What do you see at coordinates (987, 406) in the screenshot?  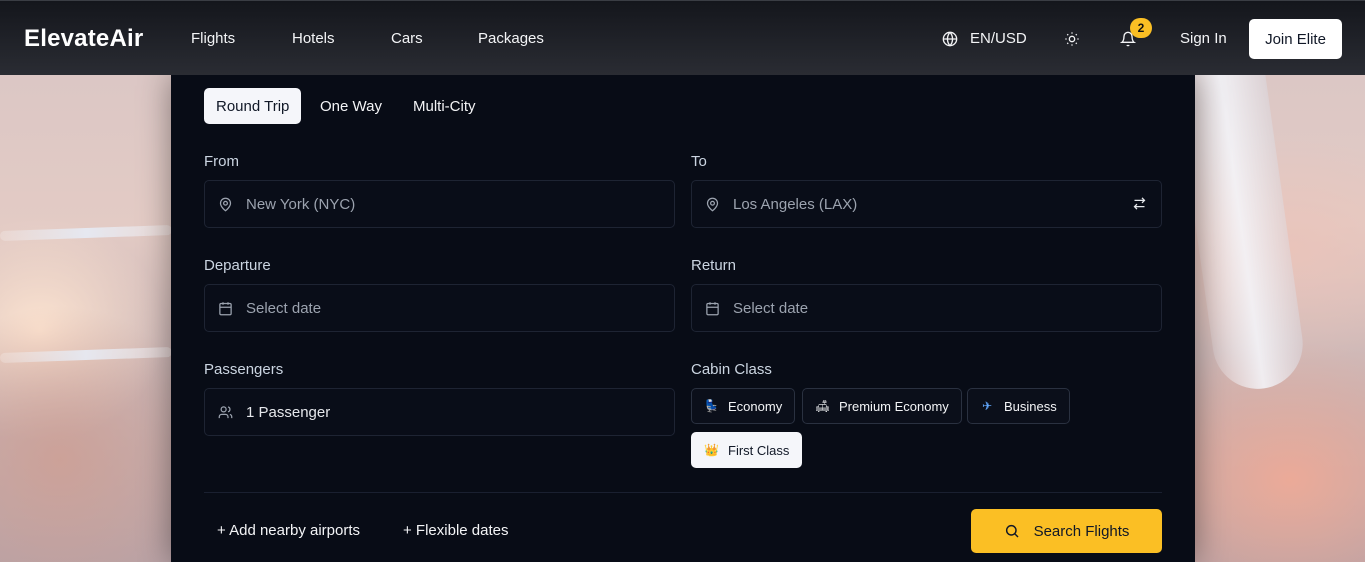 I see `airplane-icon: ✈` at bounding box center [987, 406].